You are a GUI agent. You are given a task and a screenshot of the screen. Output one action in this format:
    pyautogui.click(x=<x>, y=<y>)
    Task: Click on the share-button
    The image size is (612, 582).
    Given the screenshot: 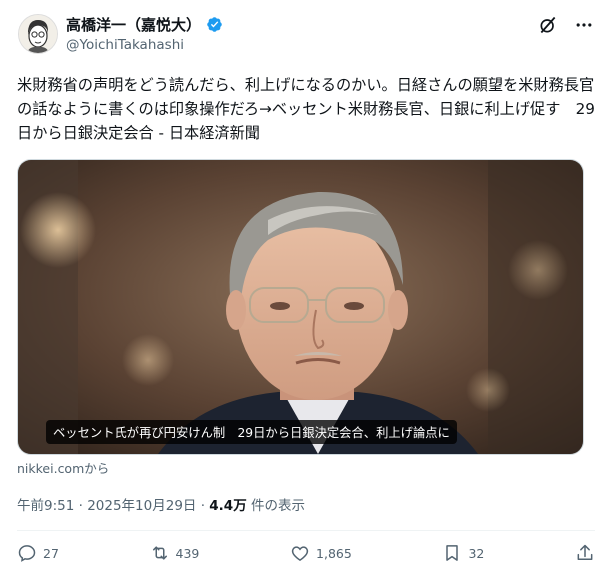 What is the action you would take?
    pyautogui.click(x=585, y=553)
    